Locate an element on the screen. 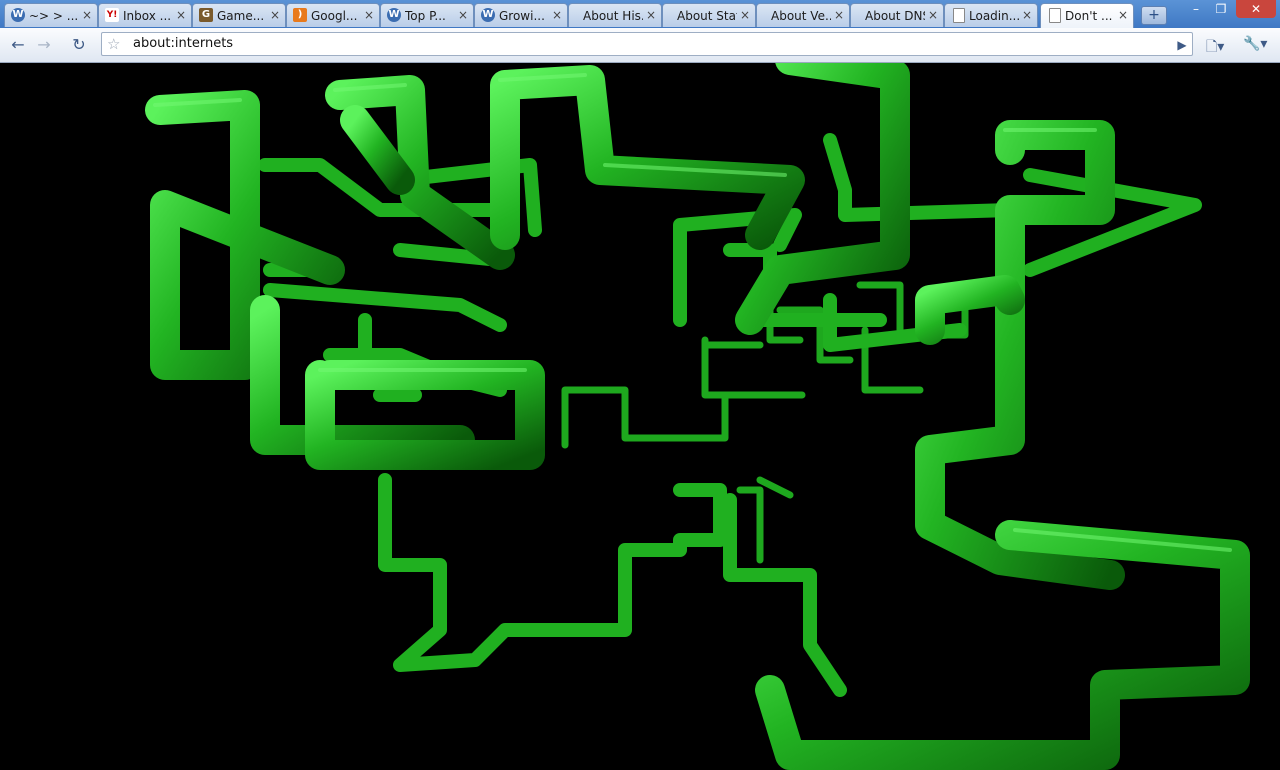  bookmark-star-icon: ☆ is located at coordinates (113, 44).